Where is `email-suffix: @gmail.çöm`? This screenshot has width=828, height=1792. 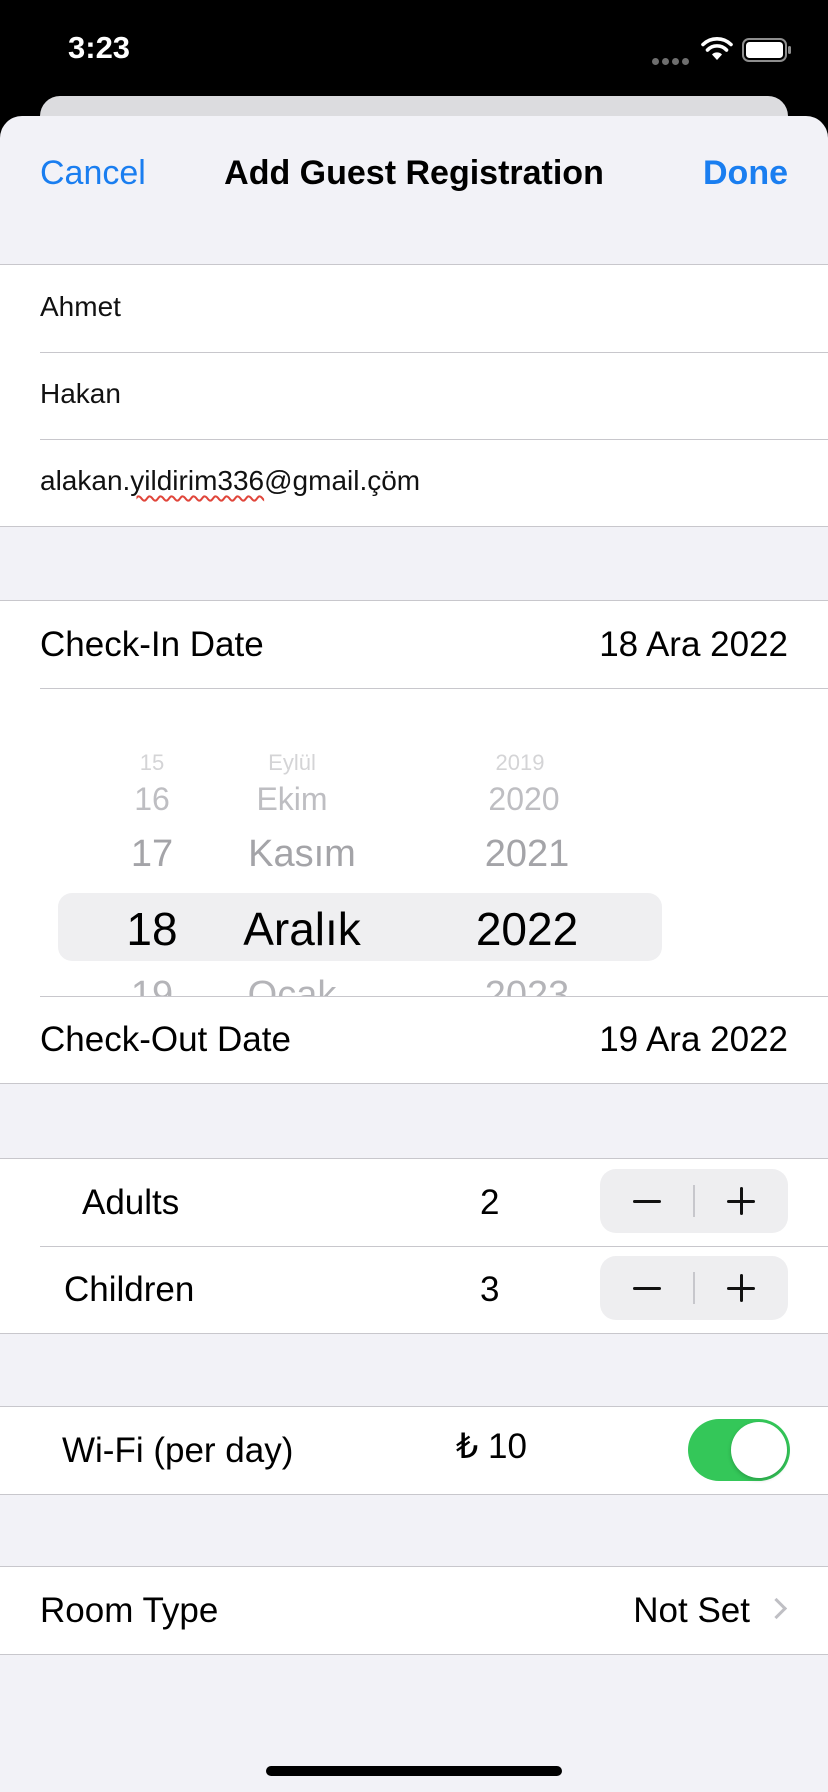
email-suffix: @gmail.çöm is located at coordinates (342, 480).